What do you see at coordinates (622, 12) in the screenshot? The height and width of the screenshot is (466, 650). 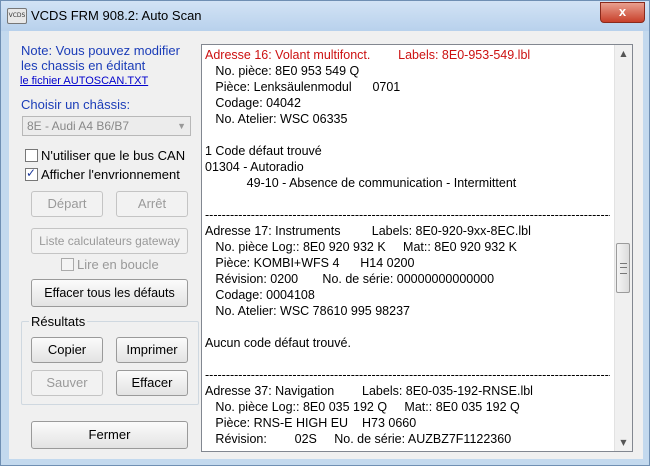 I see `close-window-button: x` at bounding box center [622, 12].